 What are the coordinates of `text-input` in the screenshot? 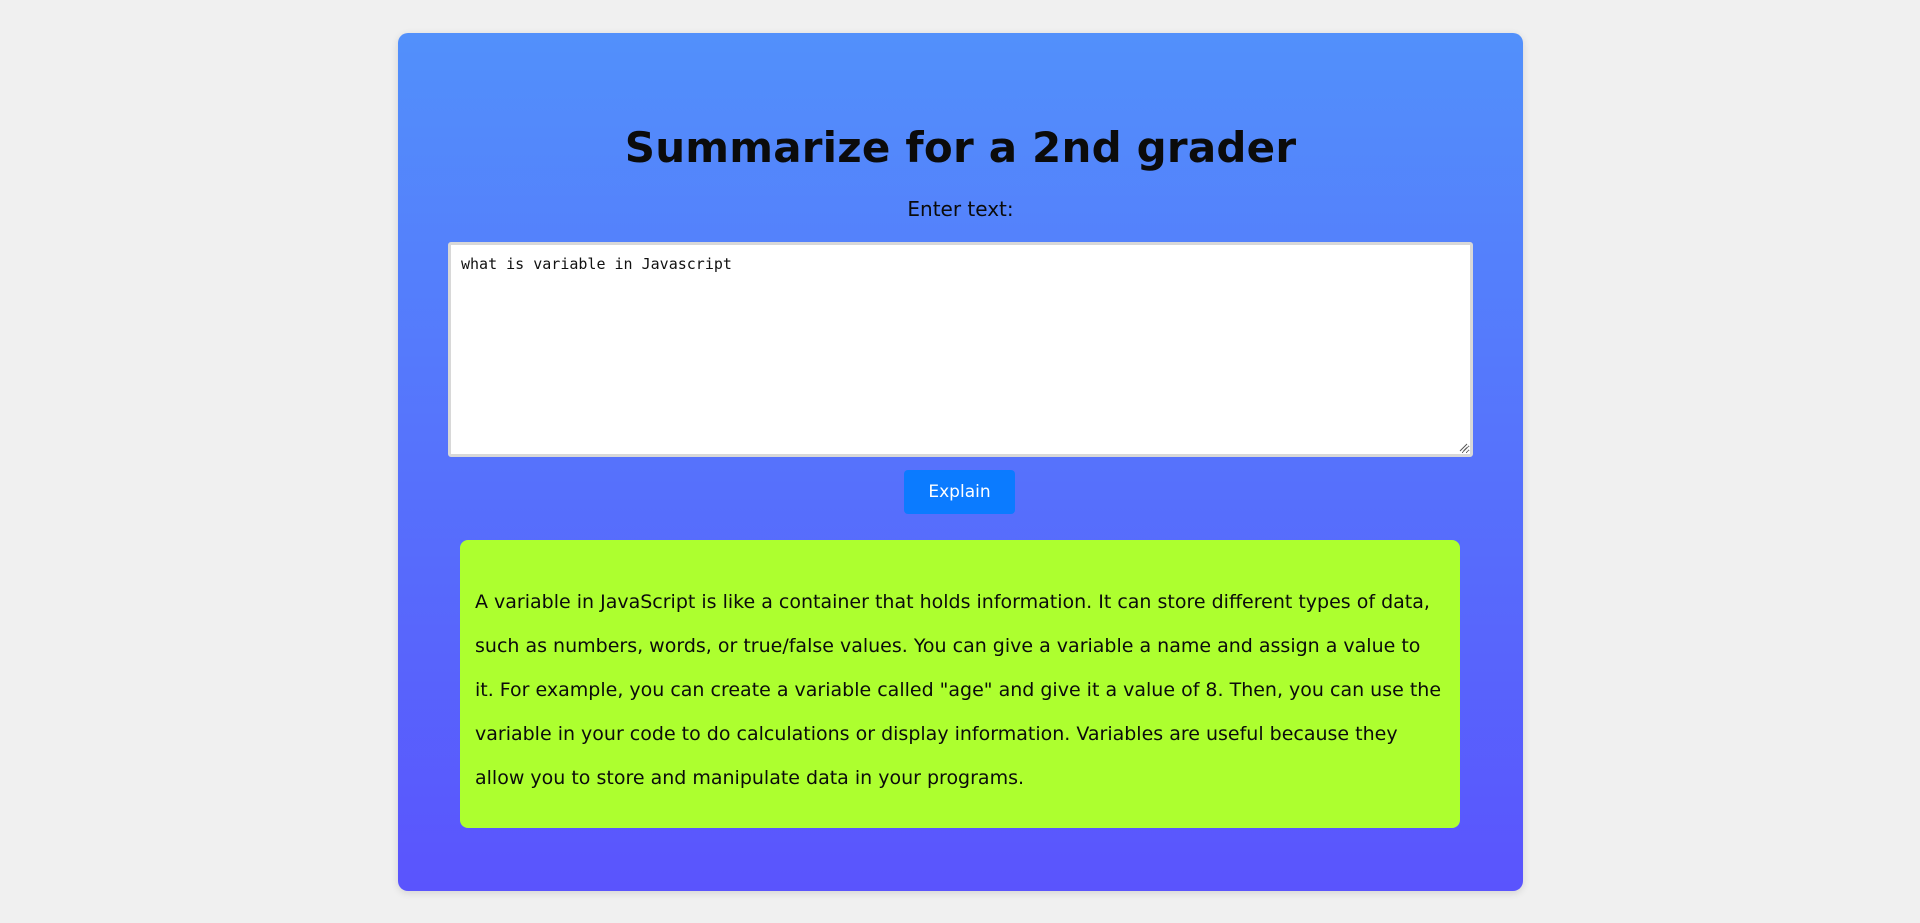 It's located at (960, 349).